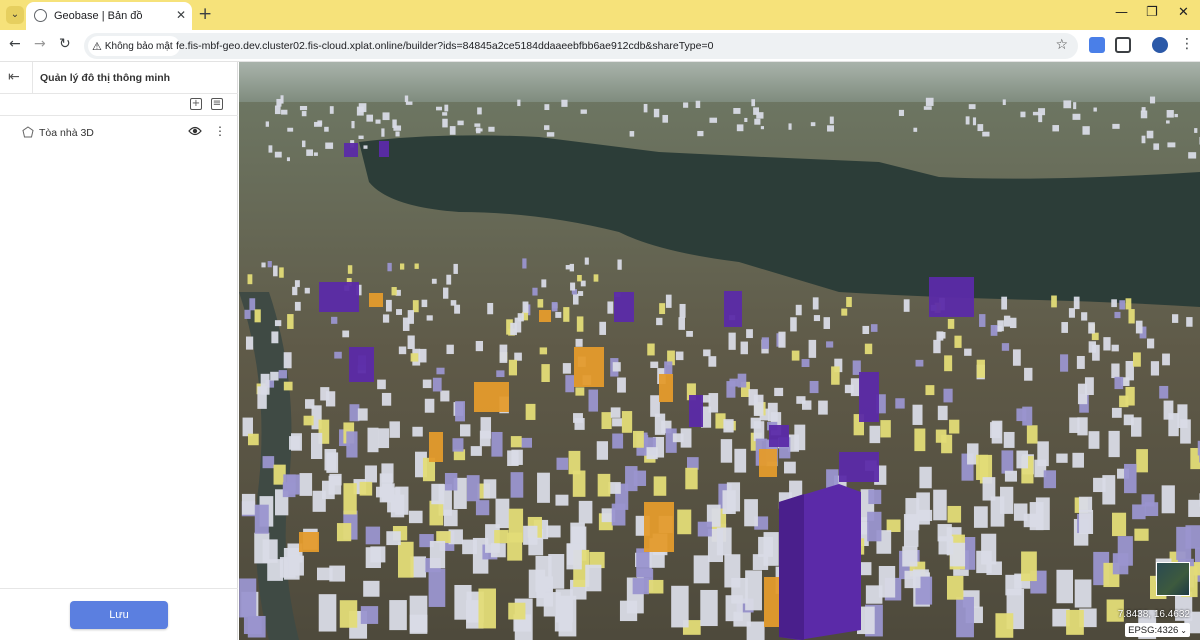  I want to click on horizon-haze, so click(719, 82).